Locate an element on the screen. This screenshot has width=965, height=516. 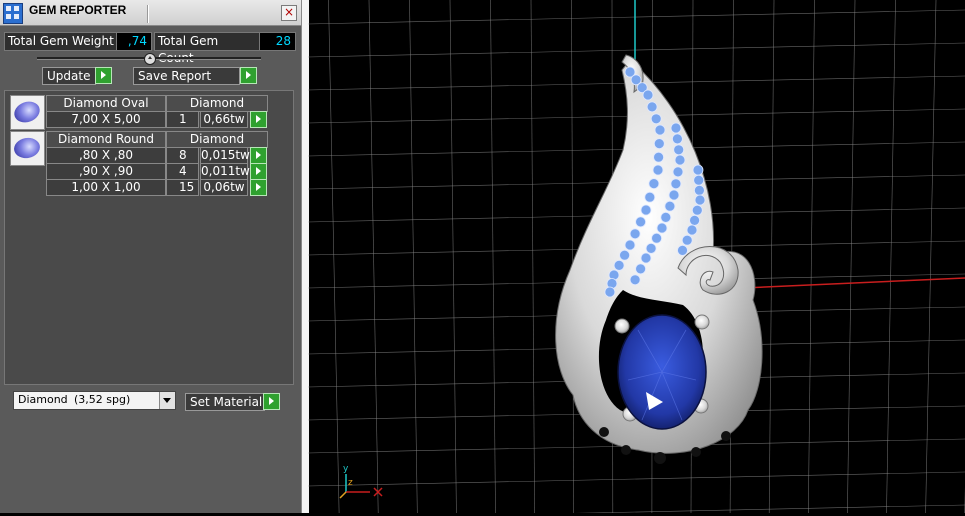
close-button: × is located at coordinates (289, 13).